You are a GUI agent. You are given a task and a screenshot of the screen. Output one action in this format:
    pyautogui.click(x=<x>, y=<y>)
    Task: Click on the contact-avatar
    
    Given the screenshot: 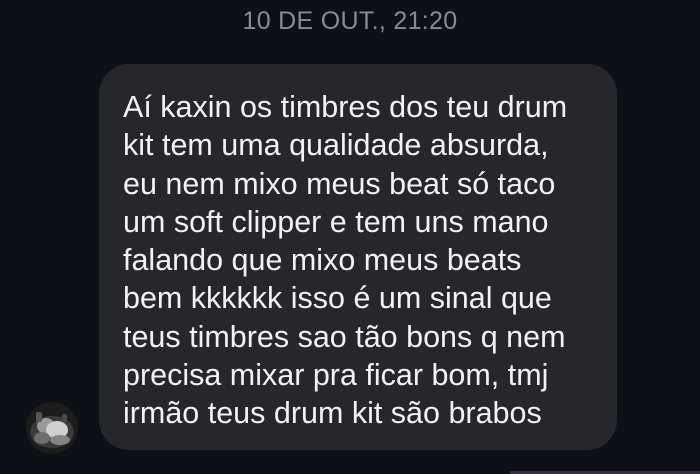 What is the action you would take?
    pyautogui.click(x=52, y=428)
    